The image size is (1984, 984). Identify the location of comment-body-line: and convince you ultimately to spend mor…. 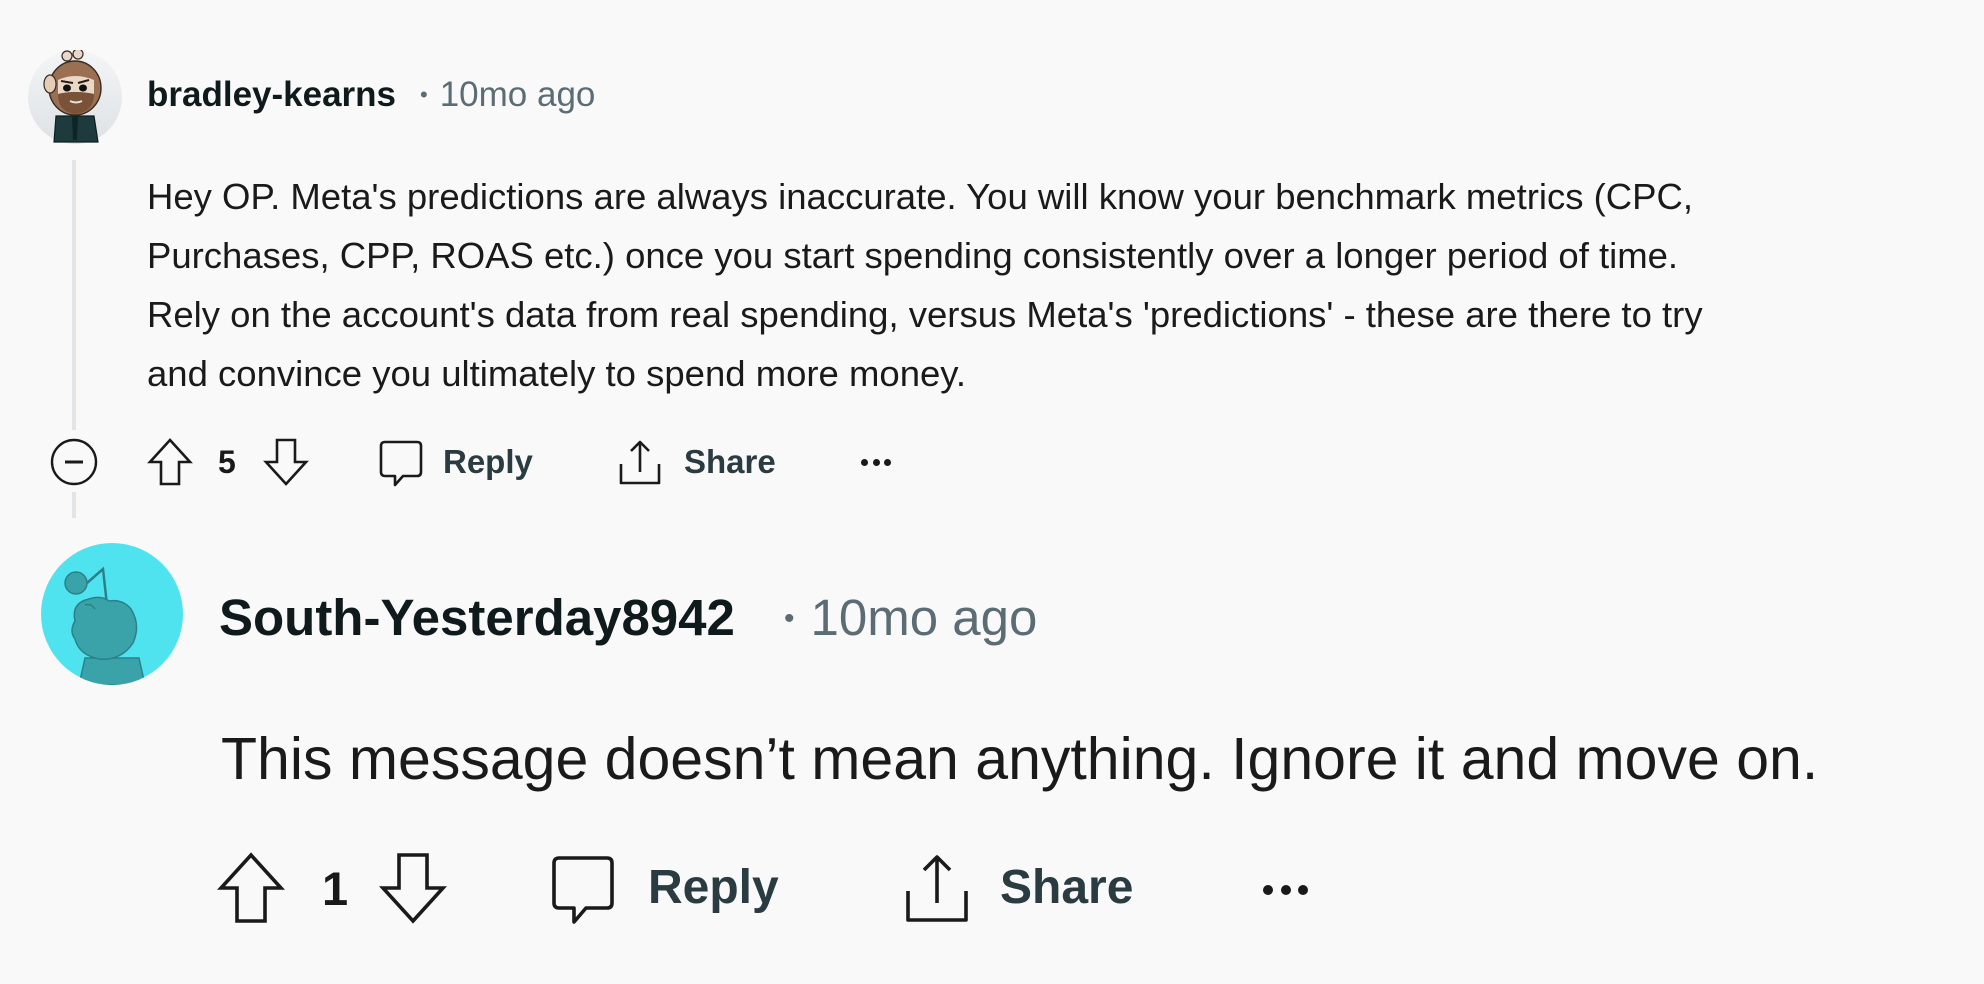
(556, 373).